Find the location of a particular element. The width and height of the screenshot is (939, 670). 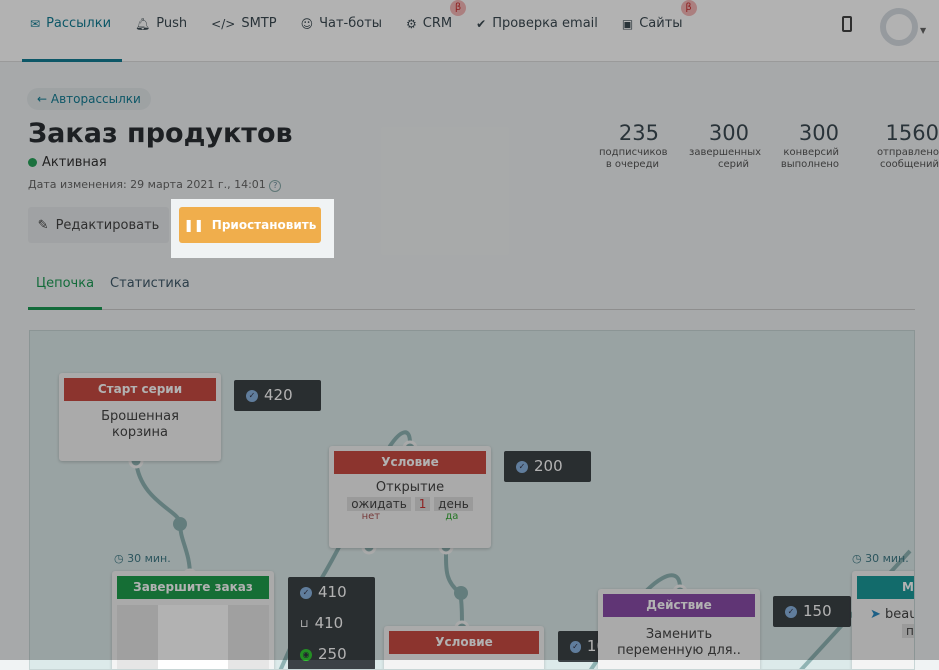

highlight-spotlight: ❚❚ Приостановить is located at coordinates (252, 228).